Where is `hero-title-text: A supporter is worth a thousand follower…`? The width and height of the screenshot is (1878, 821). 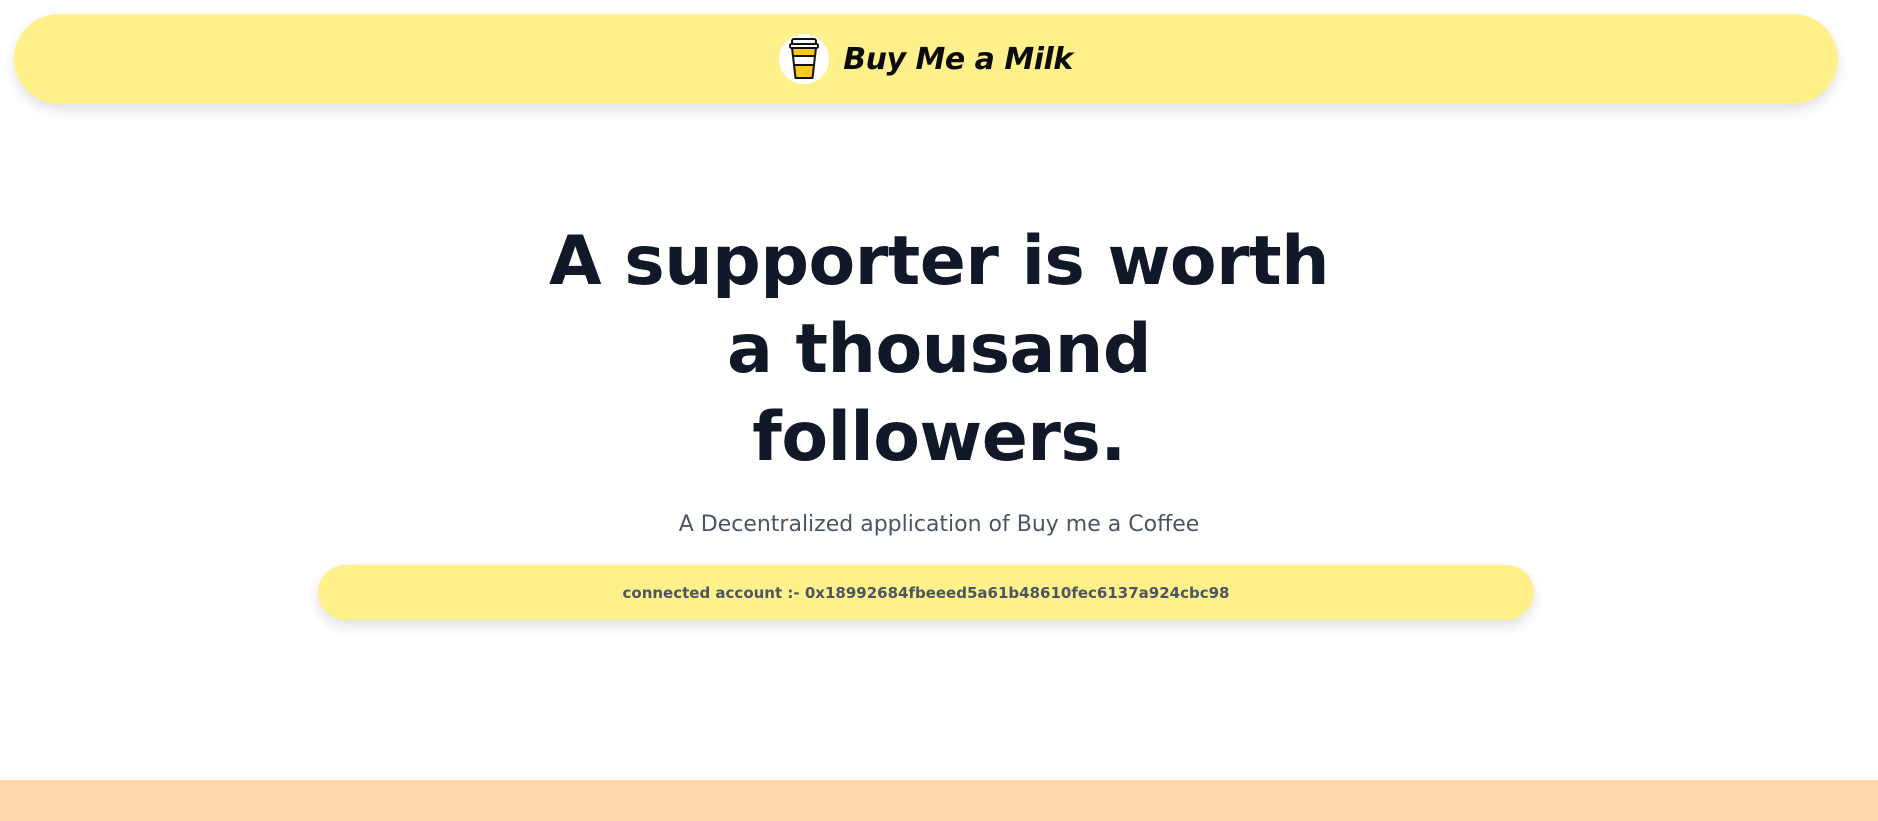 hero-title-text: A supporter is worth a thousand follower… is located at coordinates (939, 349).